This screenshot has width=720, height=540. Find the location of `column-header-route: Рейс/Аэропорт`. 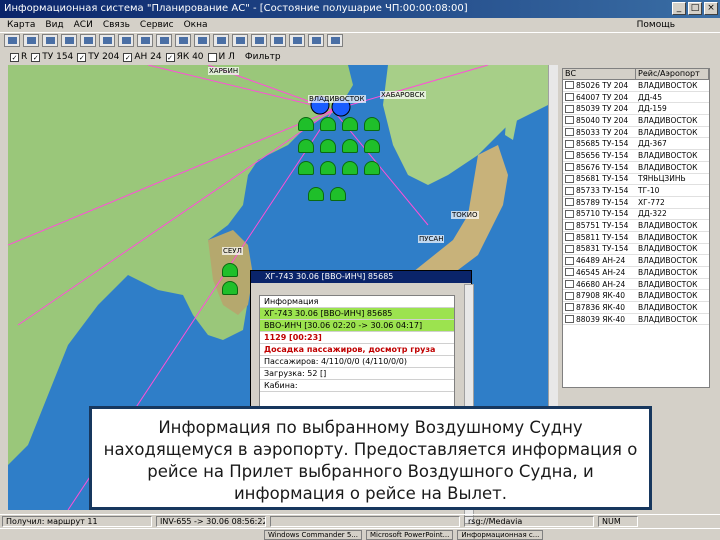

column-header-route: Рейс/Аэропорт is located at coordinates (672, 74).